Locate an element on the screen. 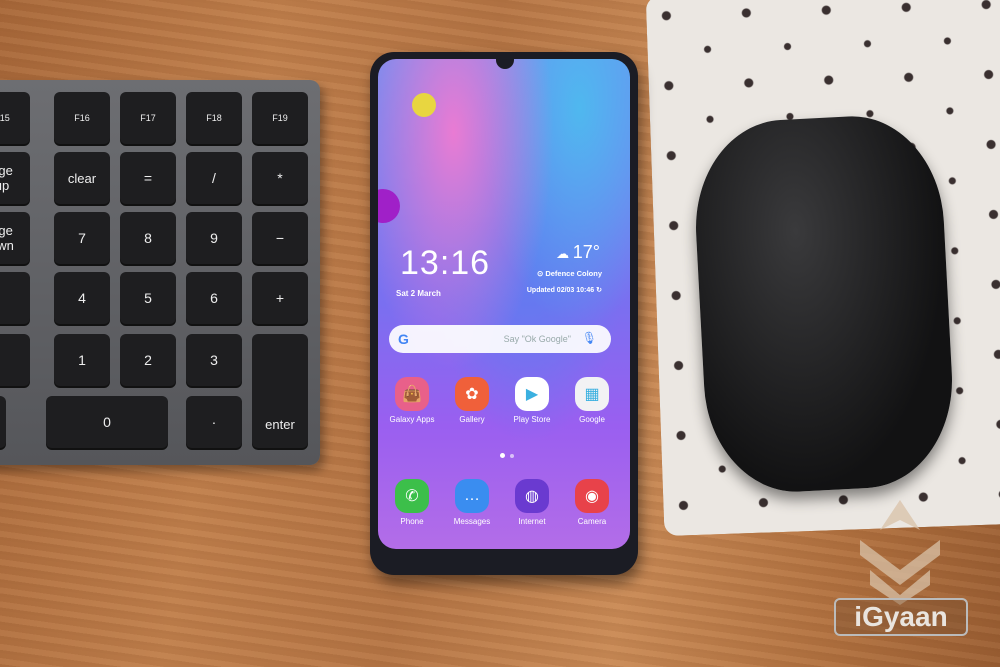  app-camera: ◉ Camera is located at coordinates (592, 502).